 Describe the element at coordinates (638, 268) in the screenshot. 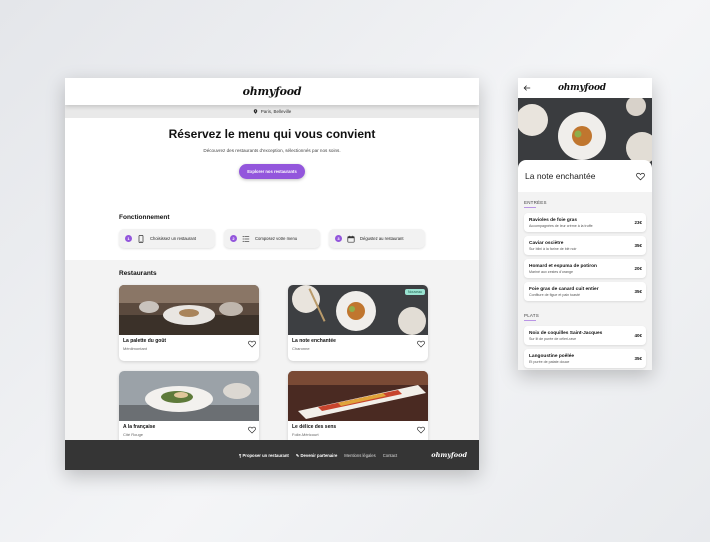

I see `dish-price: 20€` at that location.